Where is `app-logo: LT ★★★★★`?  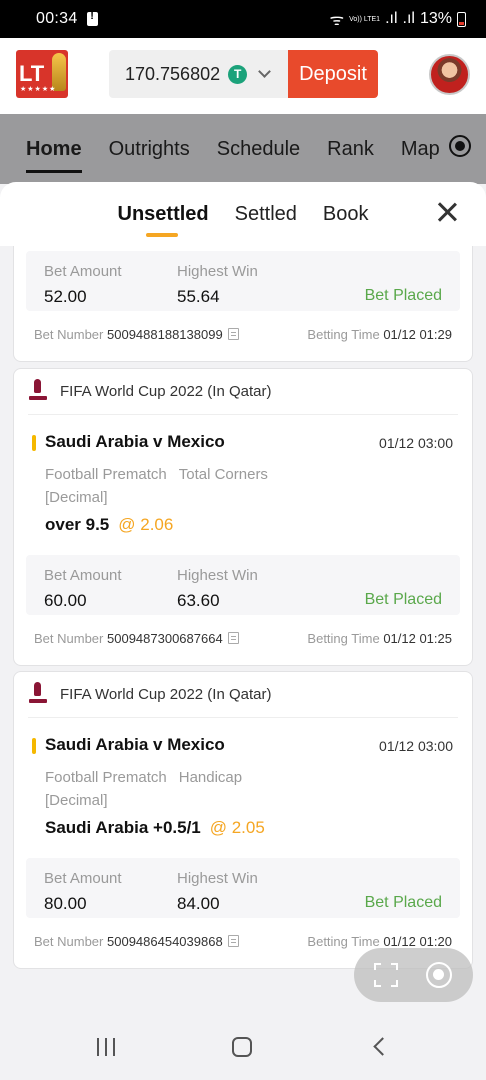
app-logo: LT ★★★★★ is located at coordinates (42, 74).